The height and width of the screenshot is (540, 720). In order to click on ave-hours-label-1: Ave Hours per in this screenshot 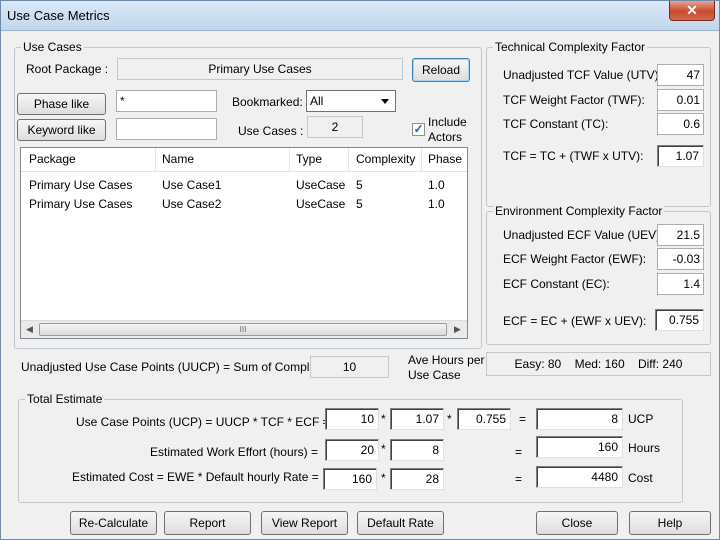, I will do `click(446, 360)`.